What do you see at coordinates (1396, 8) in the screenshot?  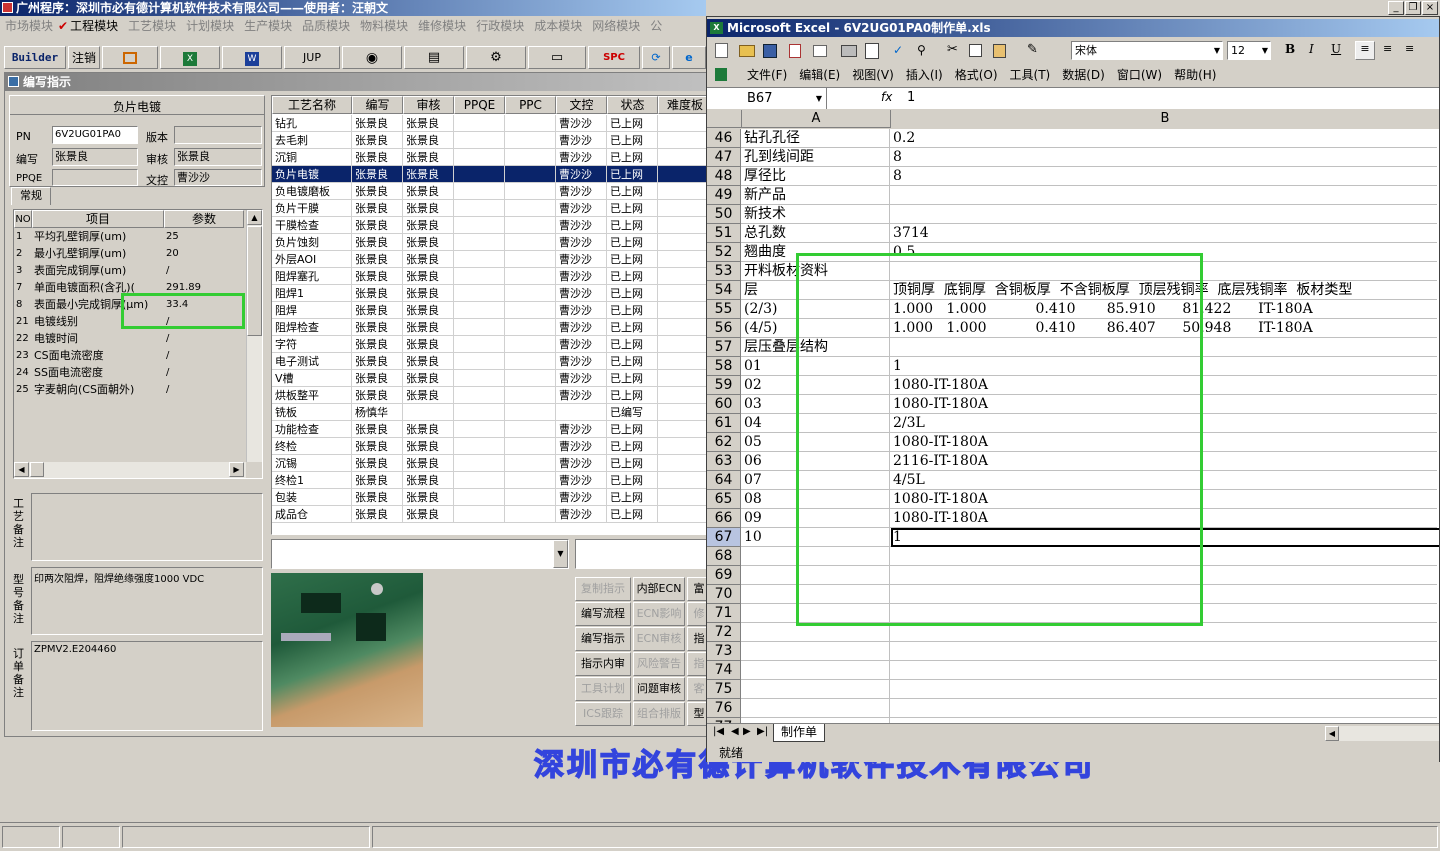 I see `minimize-icon: _` at bounding box center [1396, 8].